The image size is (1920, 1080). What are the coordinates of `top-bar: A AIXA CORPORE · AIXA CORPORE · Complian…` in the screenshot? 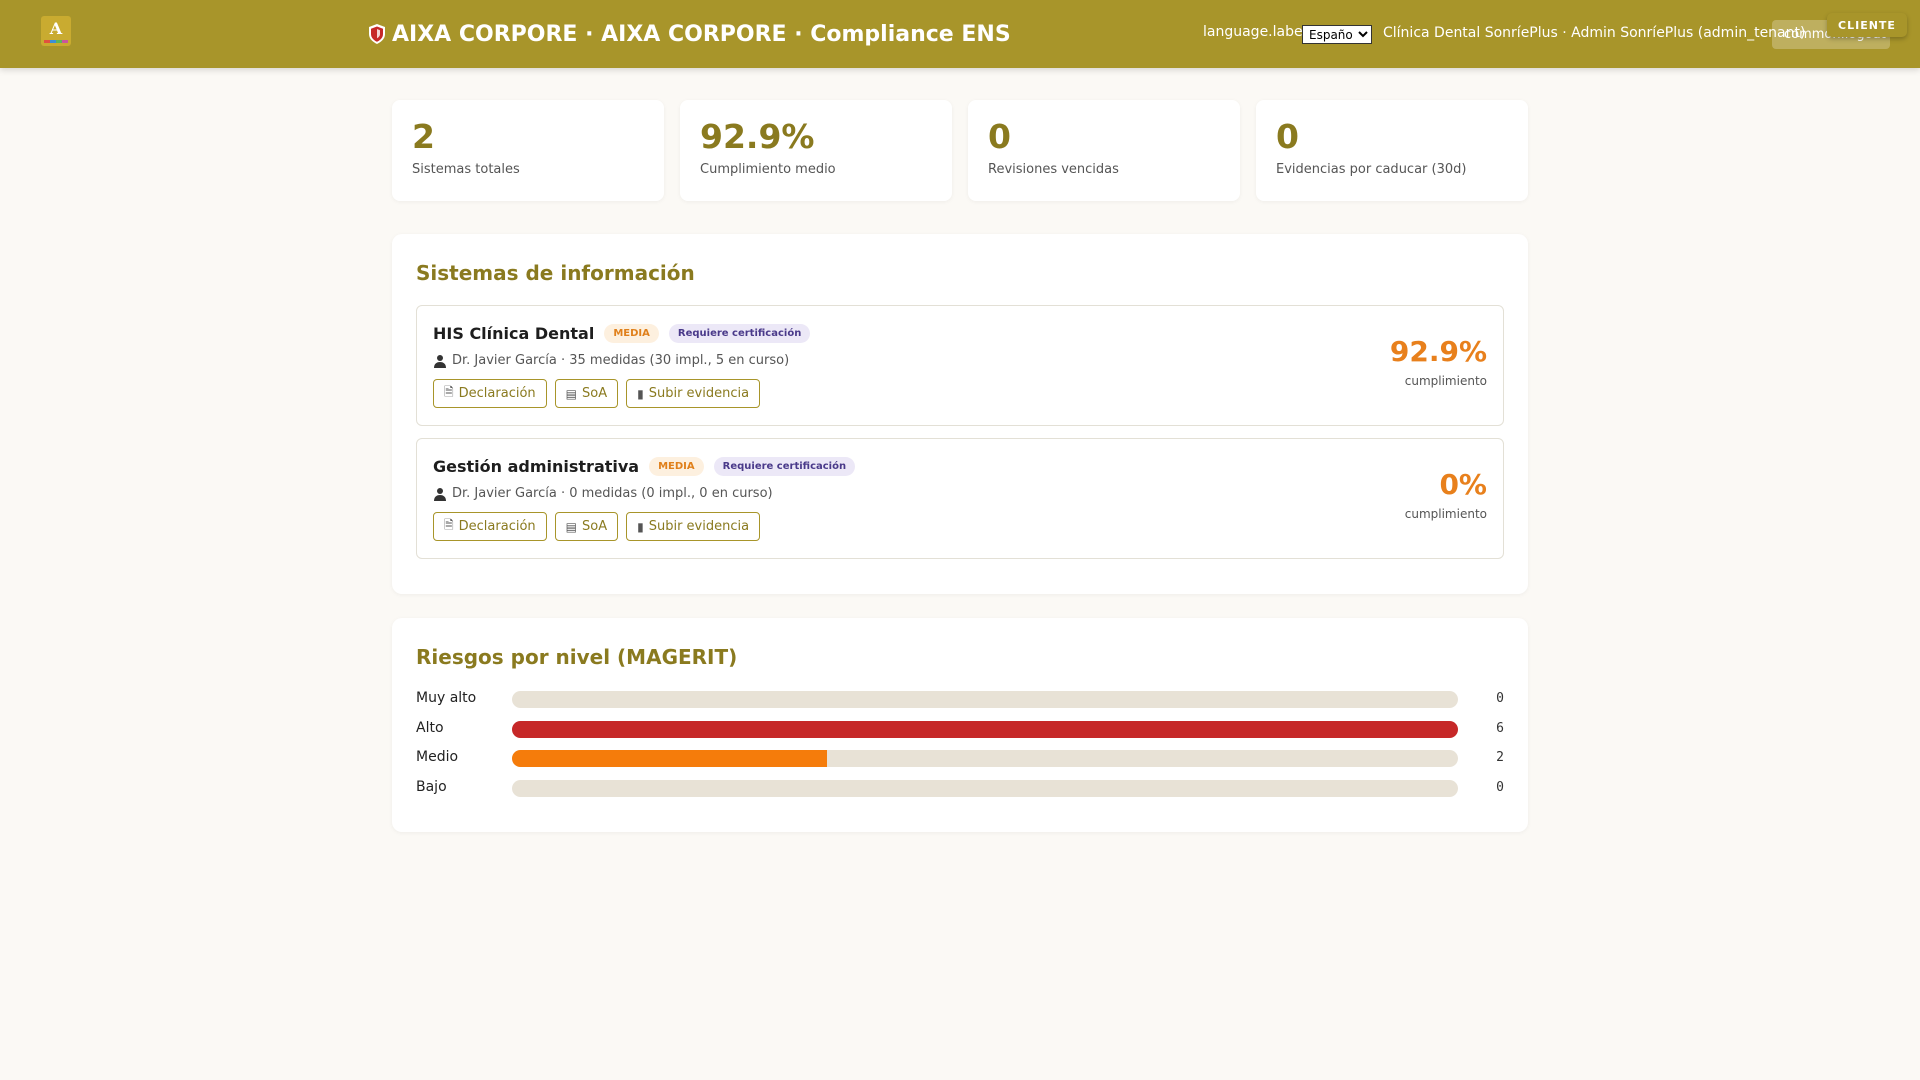 It's located at (960, 34).